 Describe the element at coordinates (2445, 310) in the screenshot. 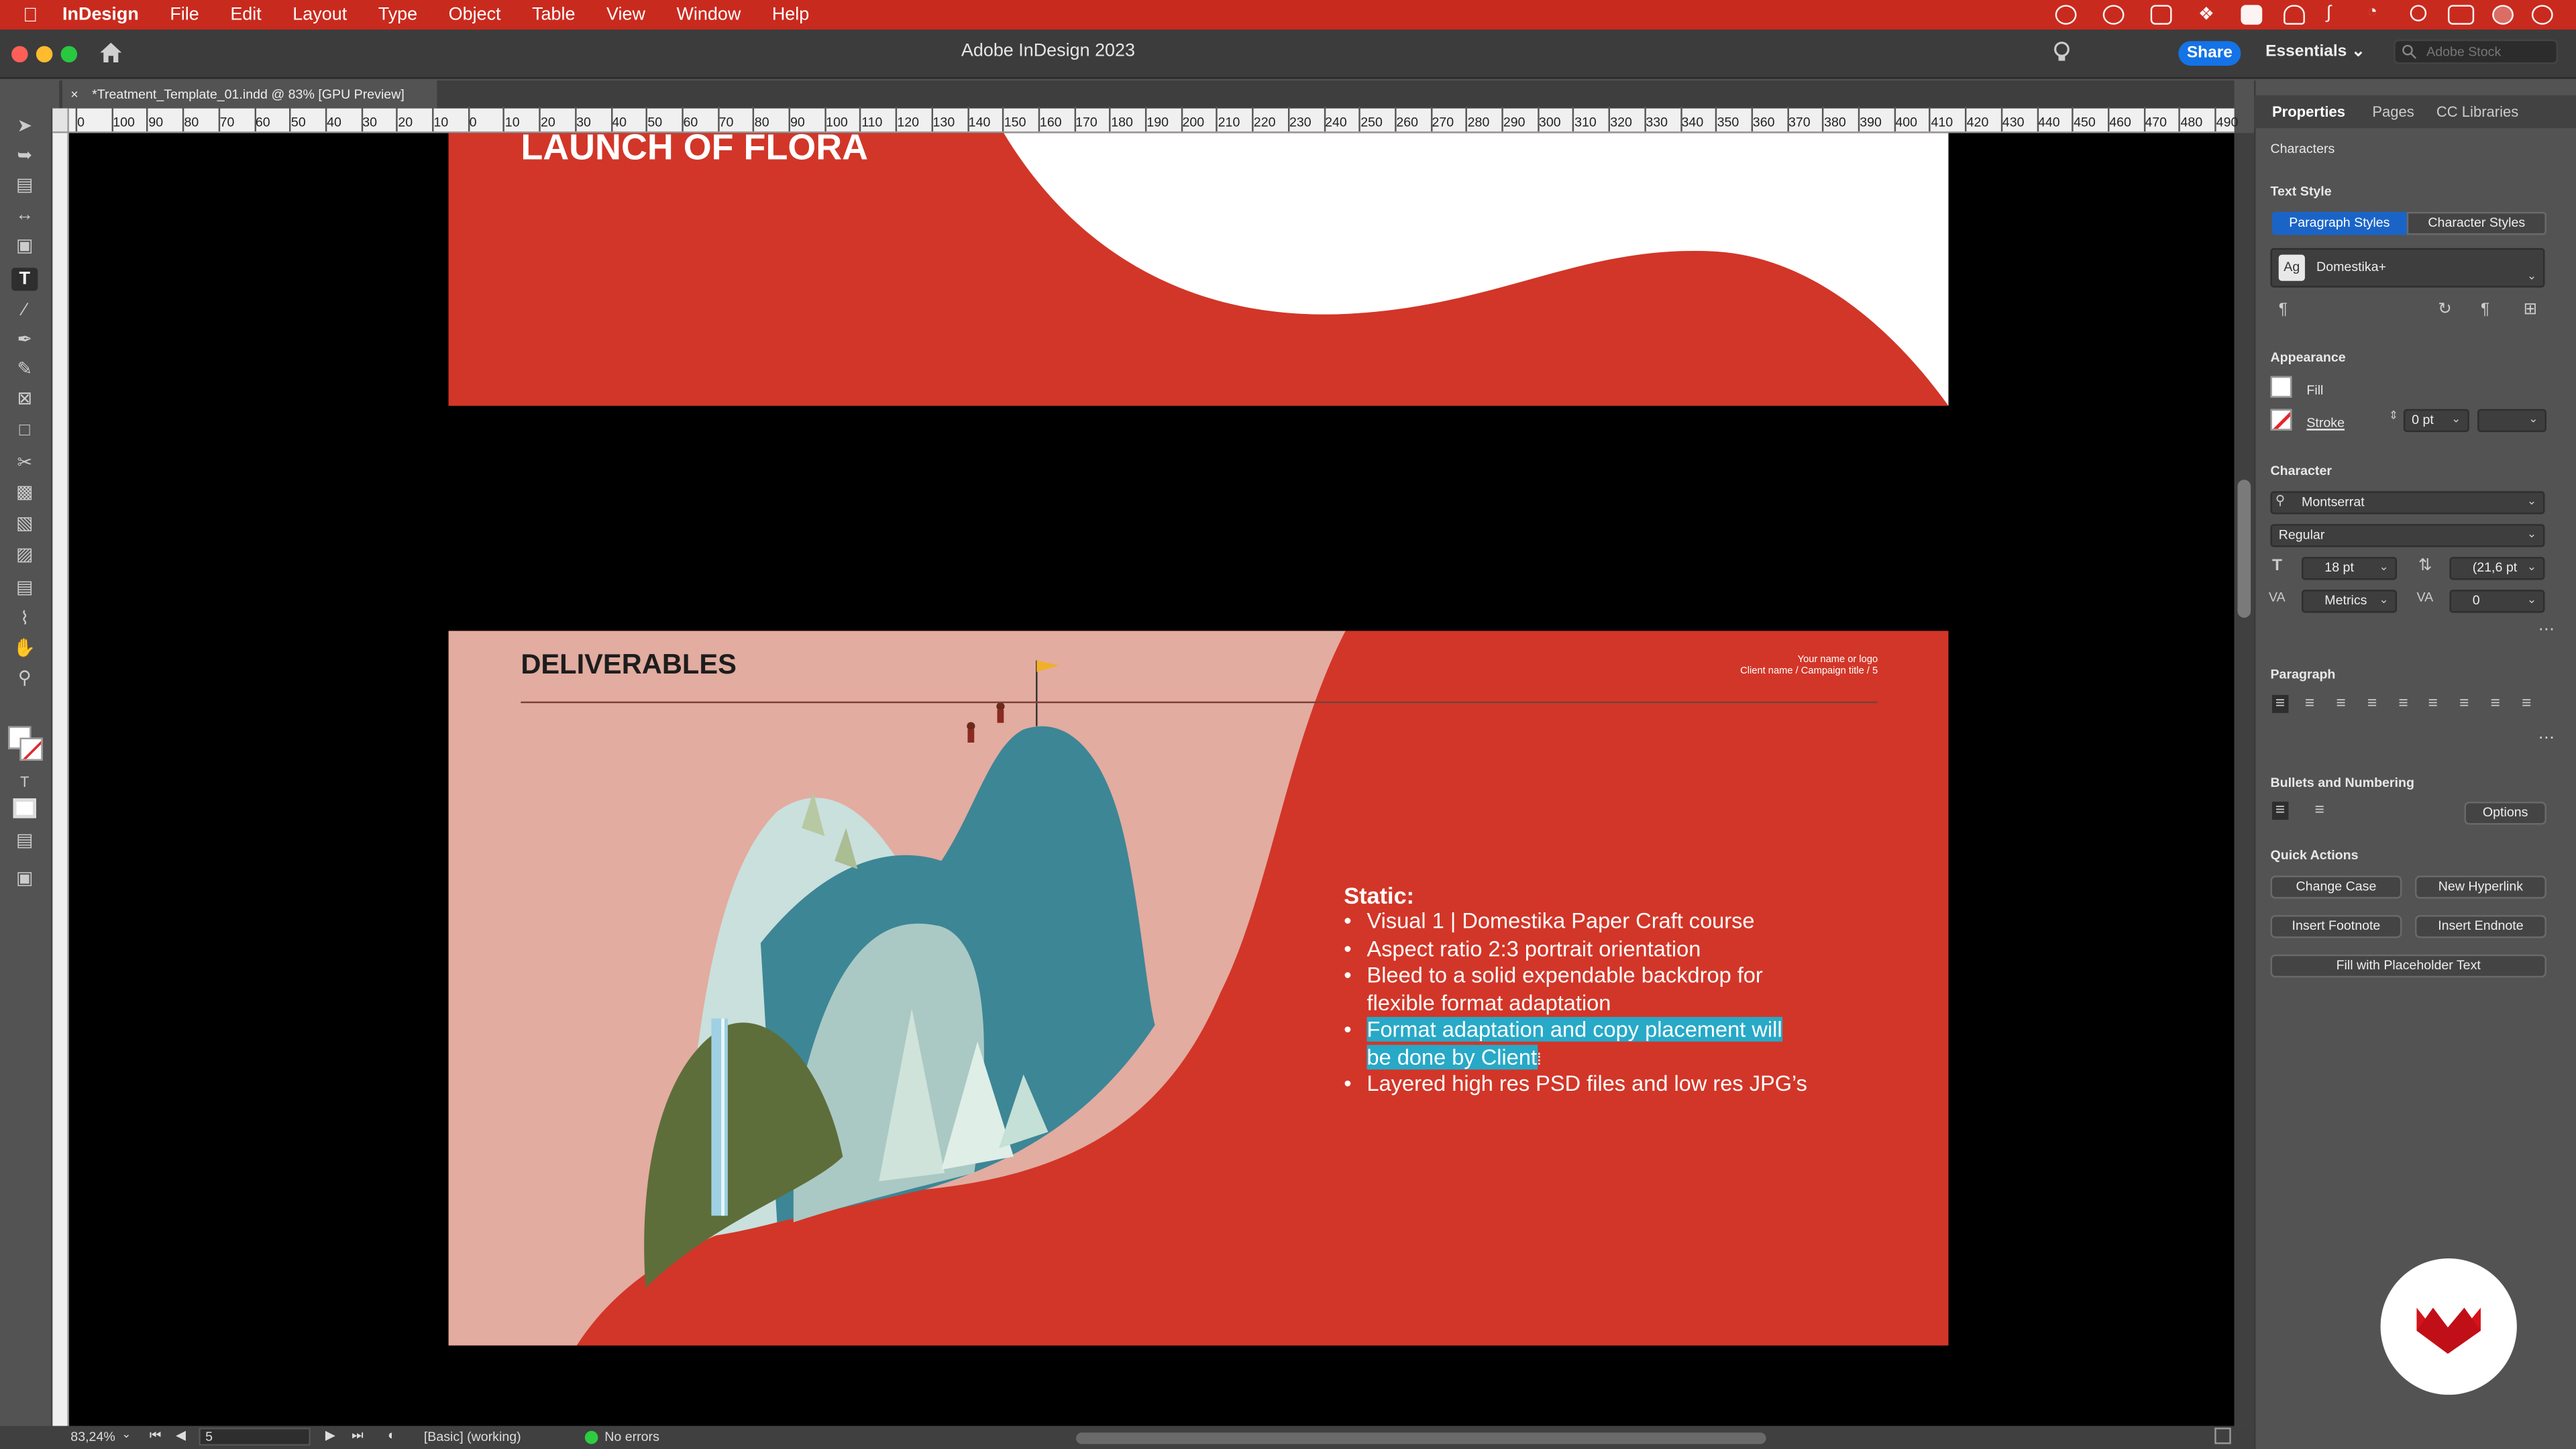

I see `sync-style-icon: ↻` at that location.